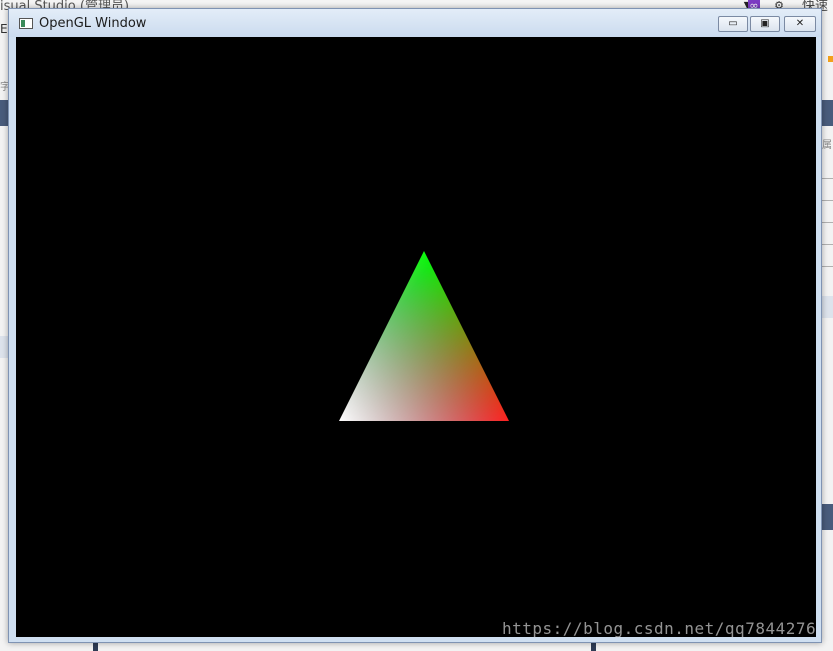  What do you see at coordinates (4, 113) in the screenshot?
I see `background-tab-strip-left` at bounding box center [4, 113].